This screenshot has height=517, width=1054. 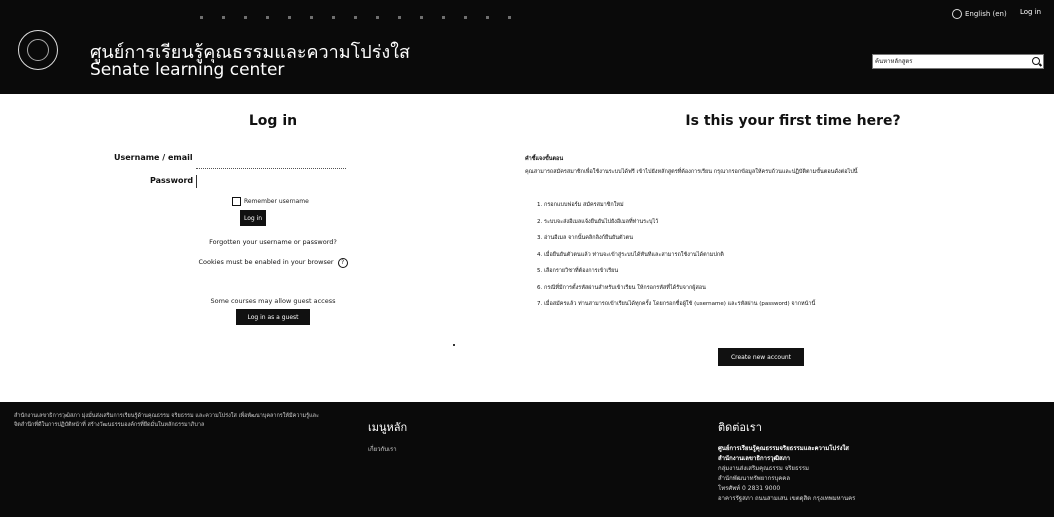 What do you see at coordinates (253, 218) in the screenshot?
I see `login-button: Log in` at bounding box center [253, 218].